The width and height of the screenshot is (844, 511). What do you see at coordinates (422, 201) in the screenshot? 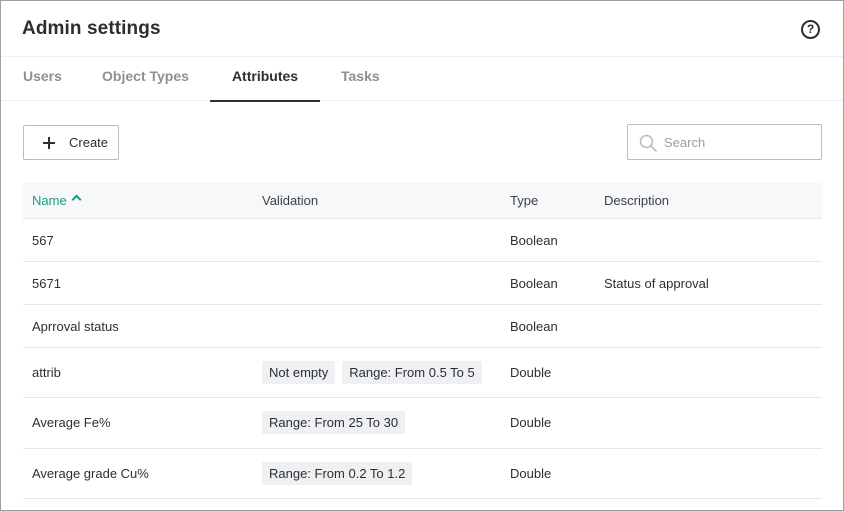
I see `table-header: Name Validation Type Description` at bounding box center [422, 201].